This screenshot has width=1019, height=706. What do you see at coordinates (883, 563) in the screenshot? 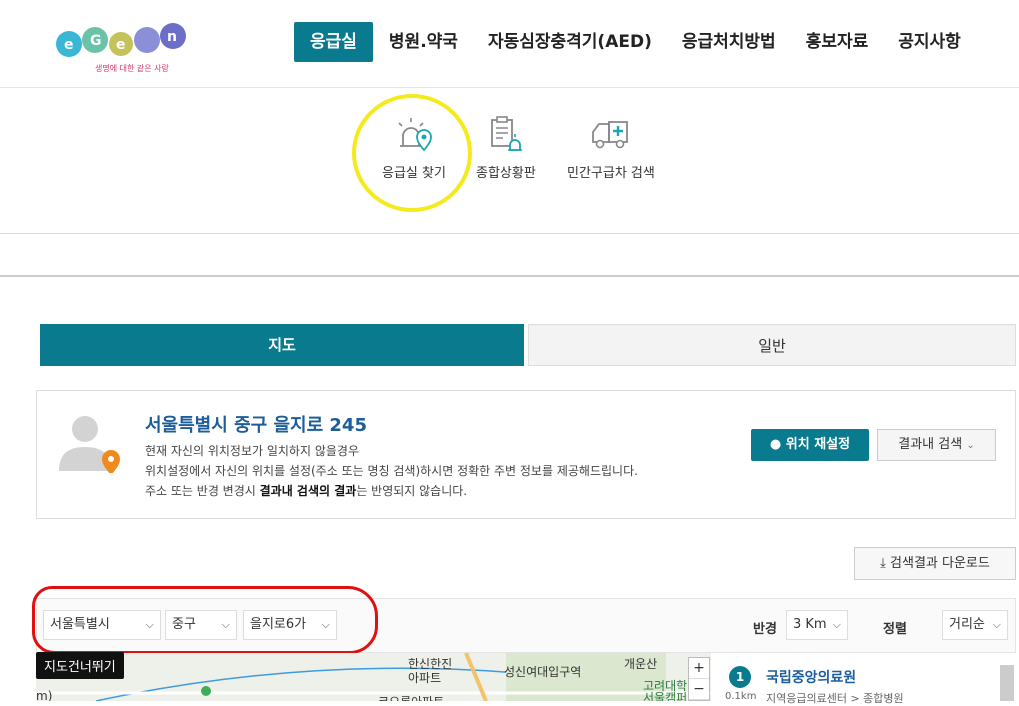
I see `download-icon: ⤓` at bounding box center [883, 563].